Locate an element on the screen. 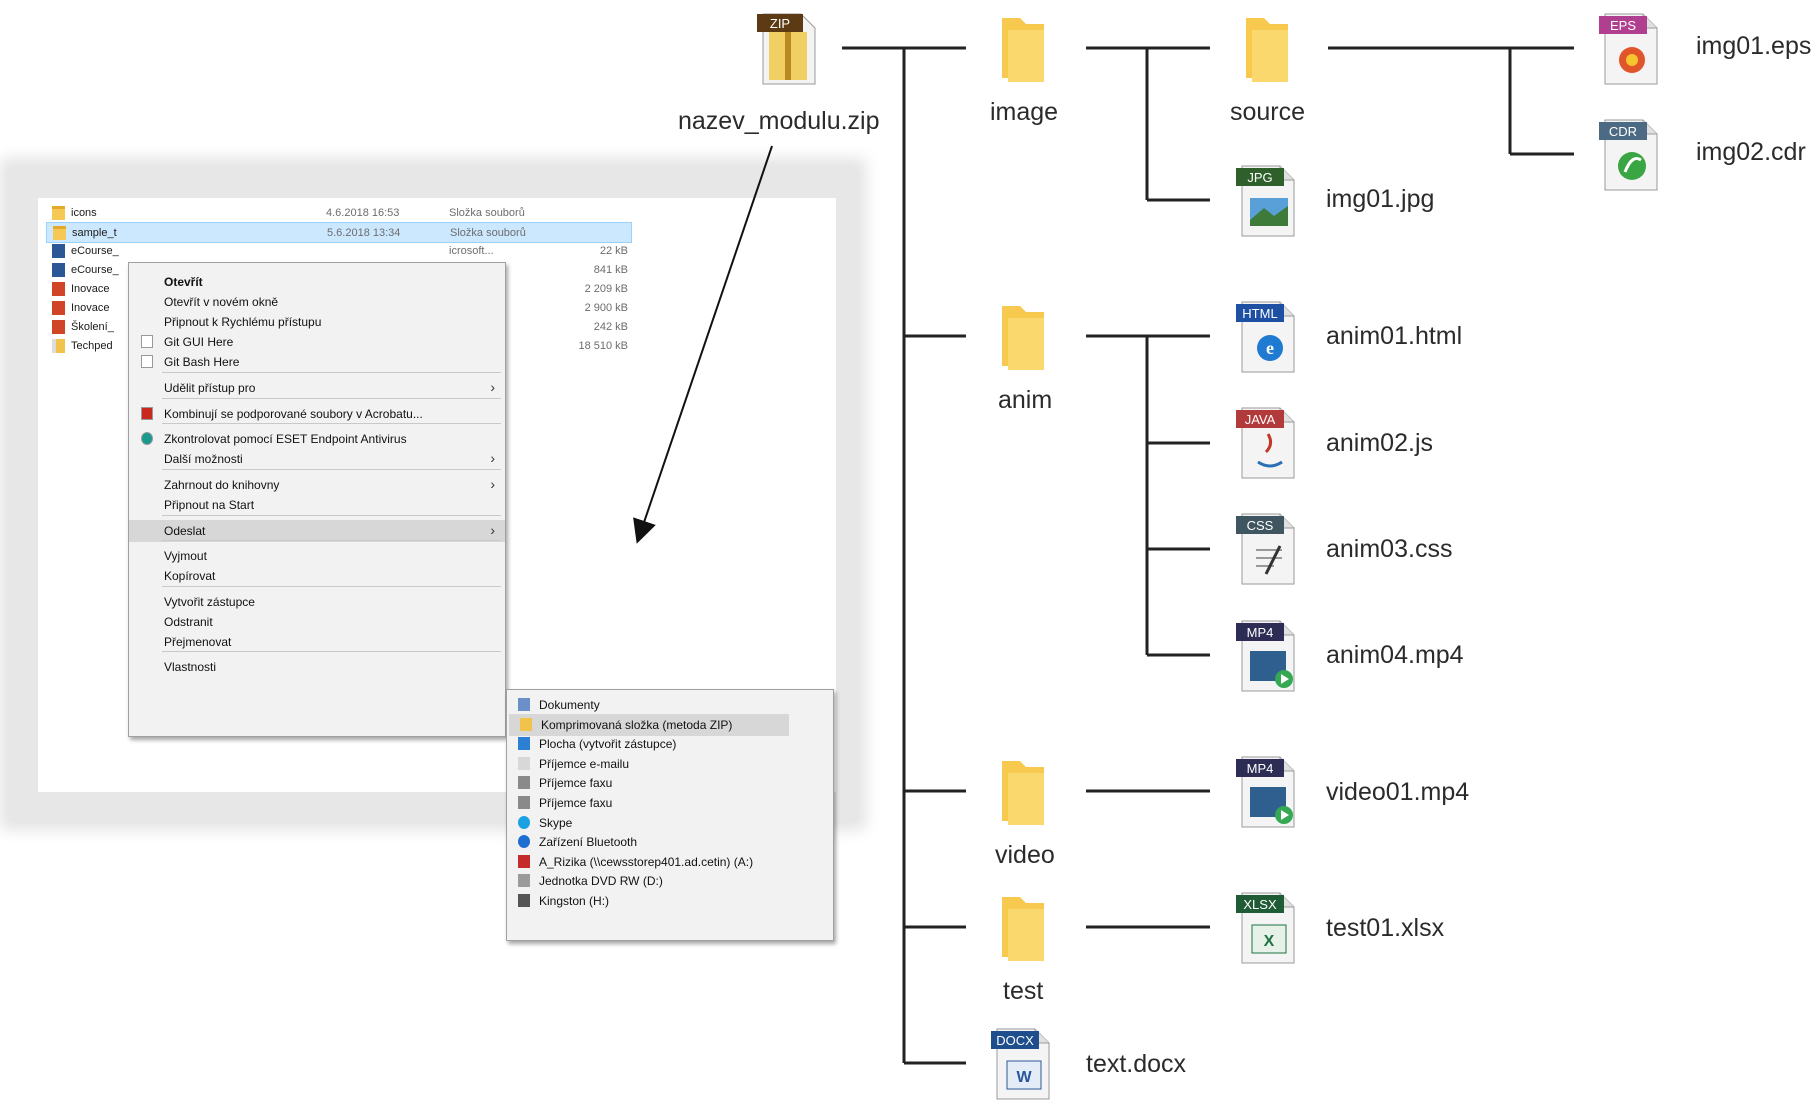  zip-badge: ZIP is located at coordinates (780, 23).